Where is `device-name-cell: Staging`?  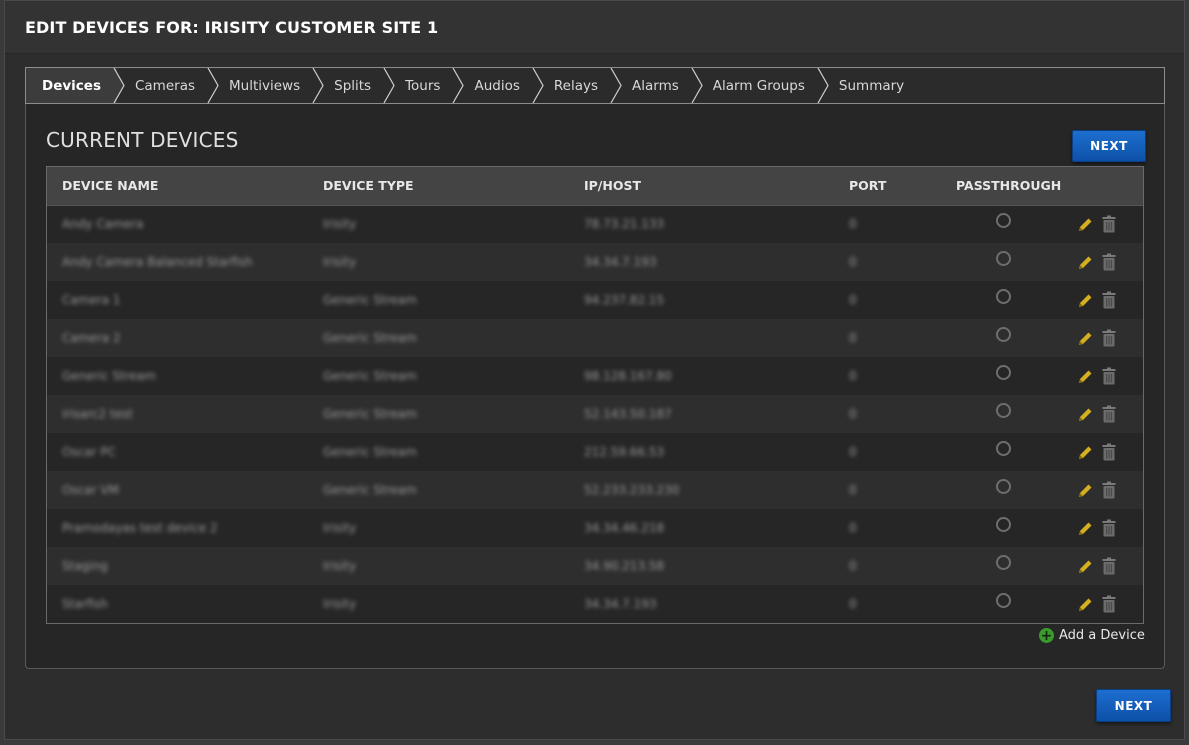 device-name-cell: Staging is located at coordinates (85, 566).